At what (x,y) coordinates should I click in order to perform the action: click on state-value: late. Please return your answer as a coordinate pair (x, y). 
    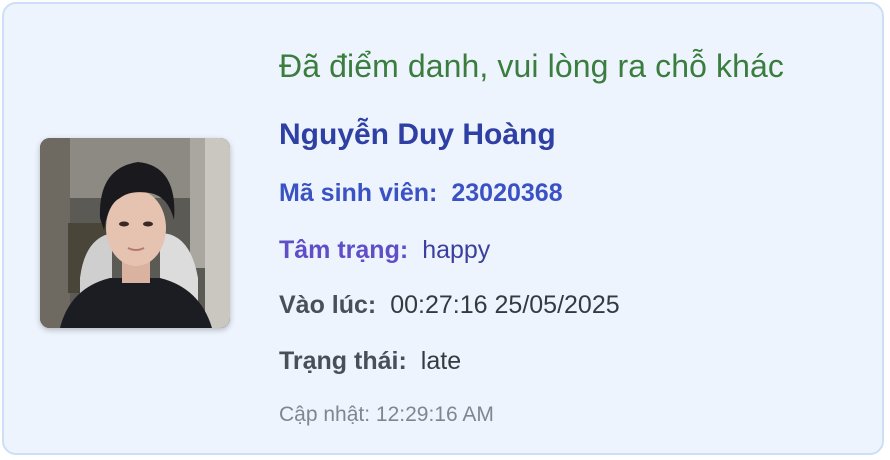
    Looking at the image, I should click on (441, 361).